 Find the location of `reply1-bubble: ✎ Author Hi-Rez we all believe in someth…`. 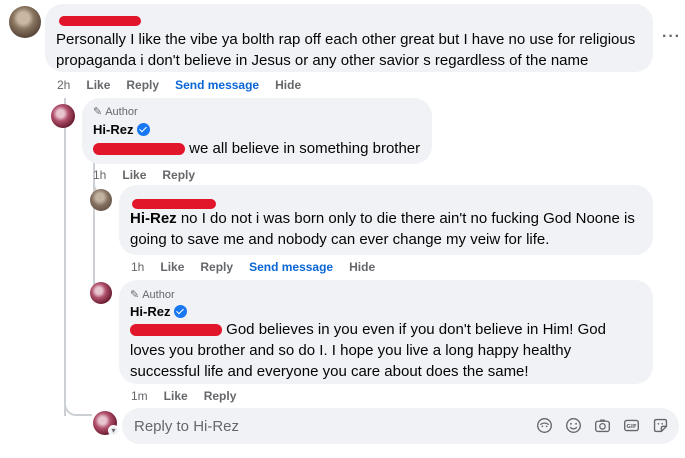

reply1-bubble: ✎ Author Hi-Rez we all believe in someth… is located at coordinates (257, 131).